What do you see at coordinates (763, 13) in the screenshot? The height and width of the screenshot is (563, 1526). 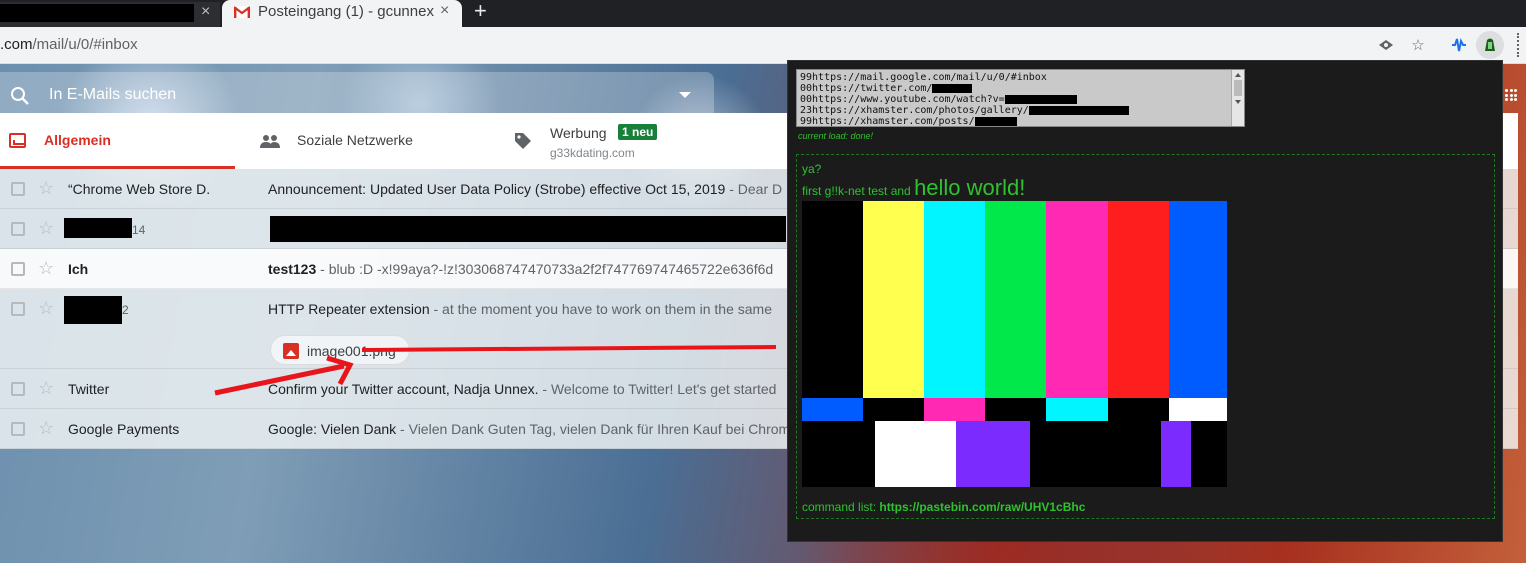 I see `browser-tab-strip: × Posteingang (1) - gcunnex × +` at bounding box center [763, 13].